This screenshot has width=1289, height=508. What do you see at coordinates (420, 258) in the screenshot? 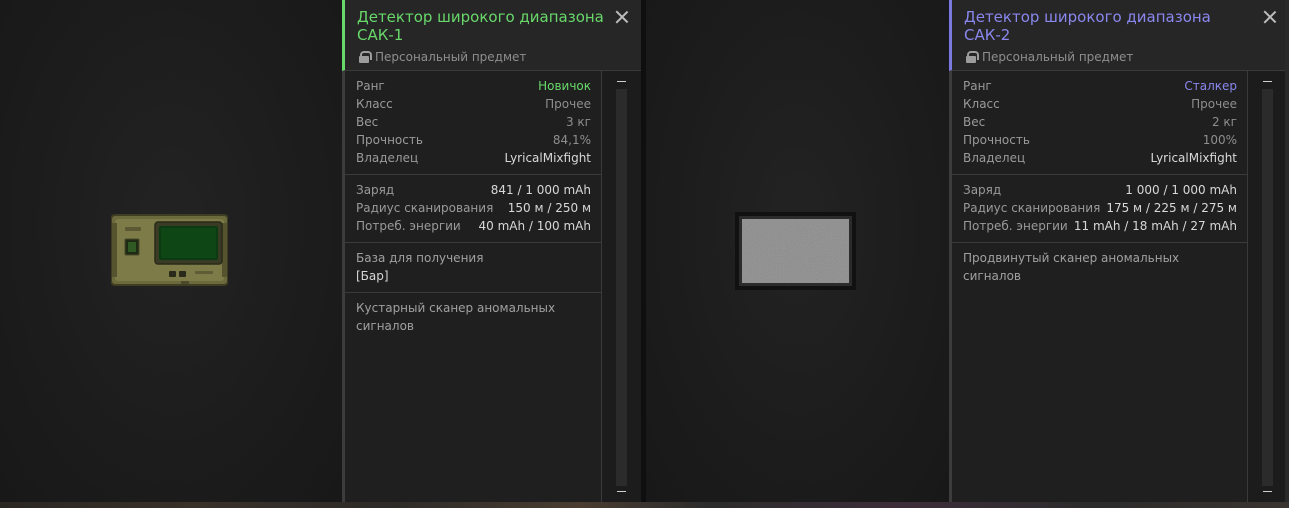
I see `base-label: База для получения` at bounding box center [420, 258].